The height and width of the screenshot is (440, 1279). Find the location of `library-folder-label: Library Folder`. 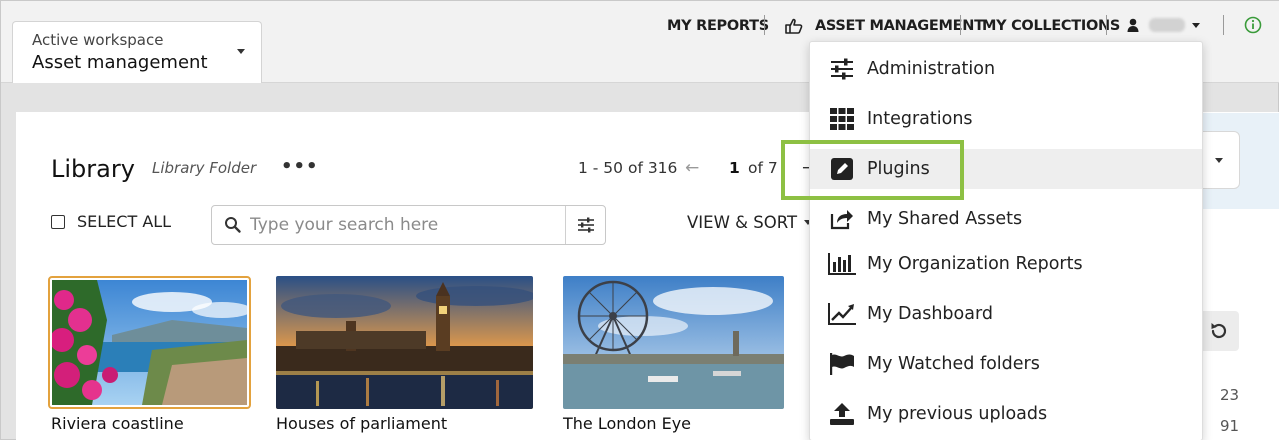

library-folder-label: Library Folder is located at coordinates (204, 168).